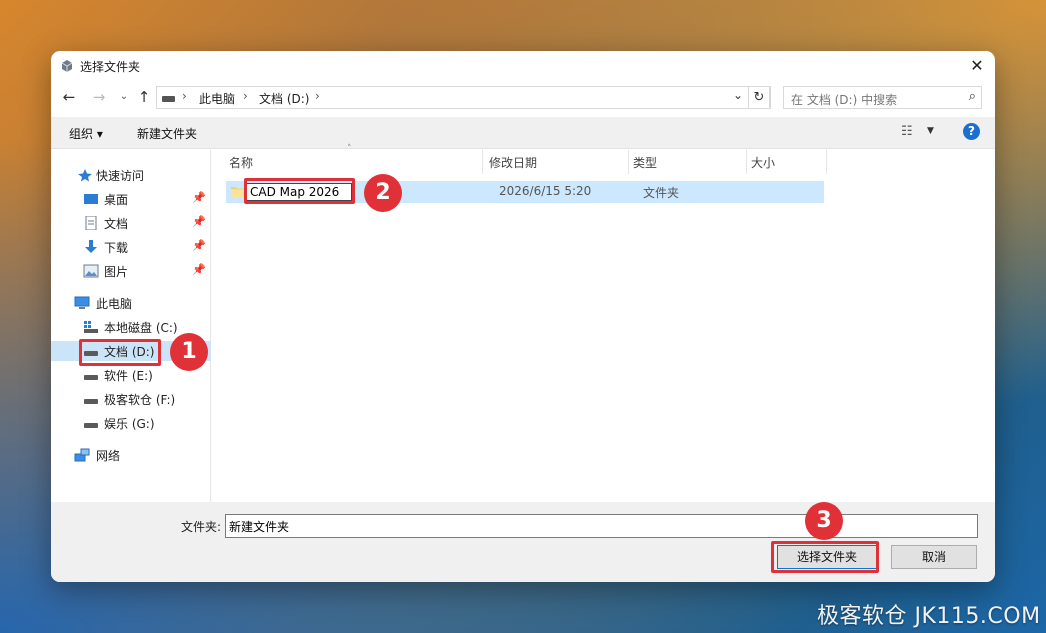  What do you see at coordinates (91, 246) in the screenshot?
I see `download-arrow-icon` at bounding box center [91, 246].